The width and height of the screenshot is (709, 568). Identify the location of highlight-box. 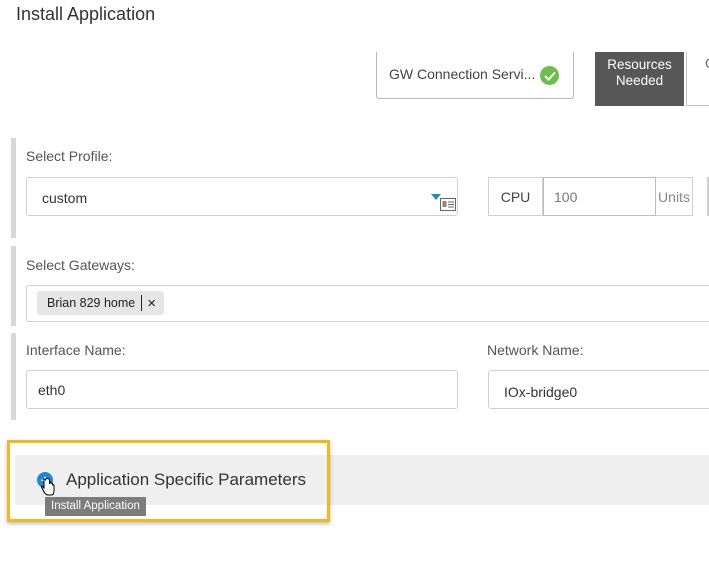
(168, 481).